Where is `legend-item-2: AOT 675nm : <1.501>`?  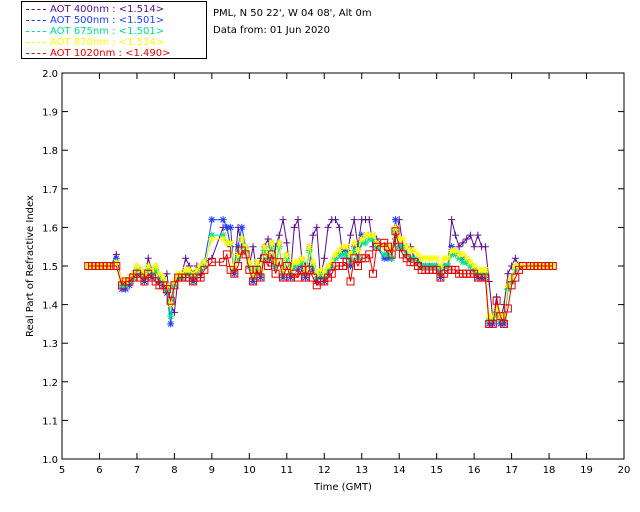
legend-item-2: AOT 675nm : <1.501> is located at coordinates (95, 31).